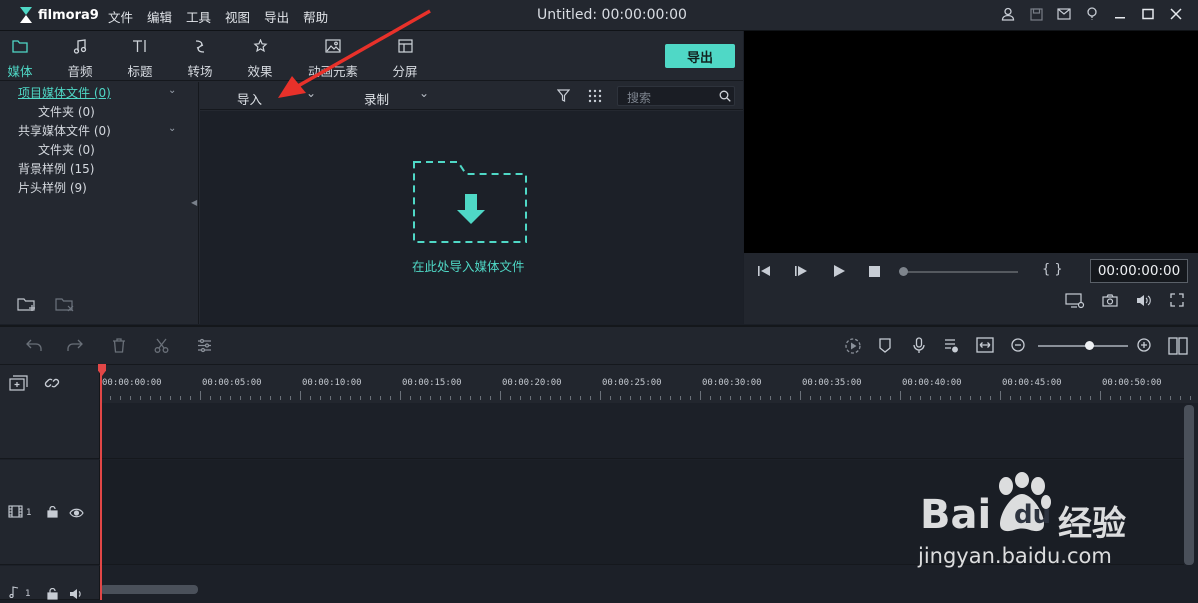 The height and width of the screenshot is (603, 1198). Describe the element at coordinates (311, 93) in the screenshot. I see `import-dropdown-chevron-icon: ⌄` at that location.